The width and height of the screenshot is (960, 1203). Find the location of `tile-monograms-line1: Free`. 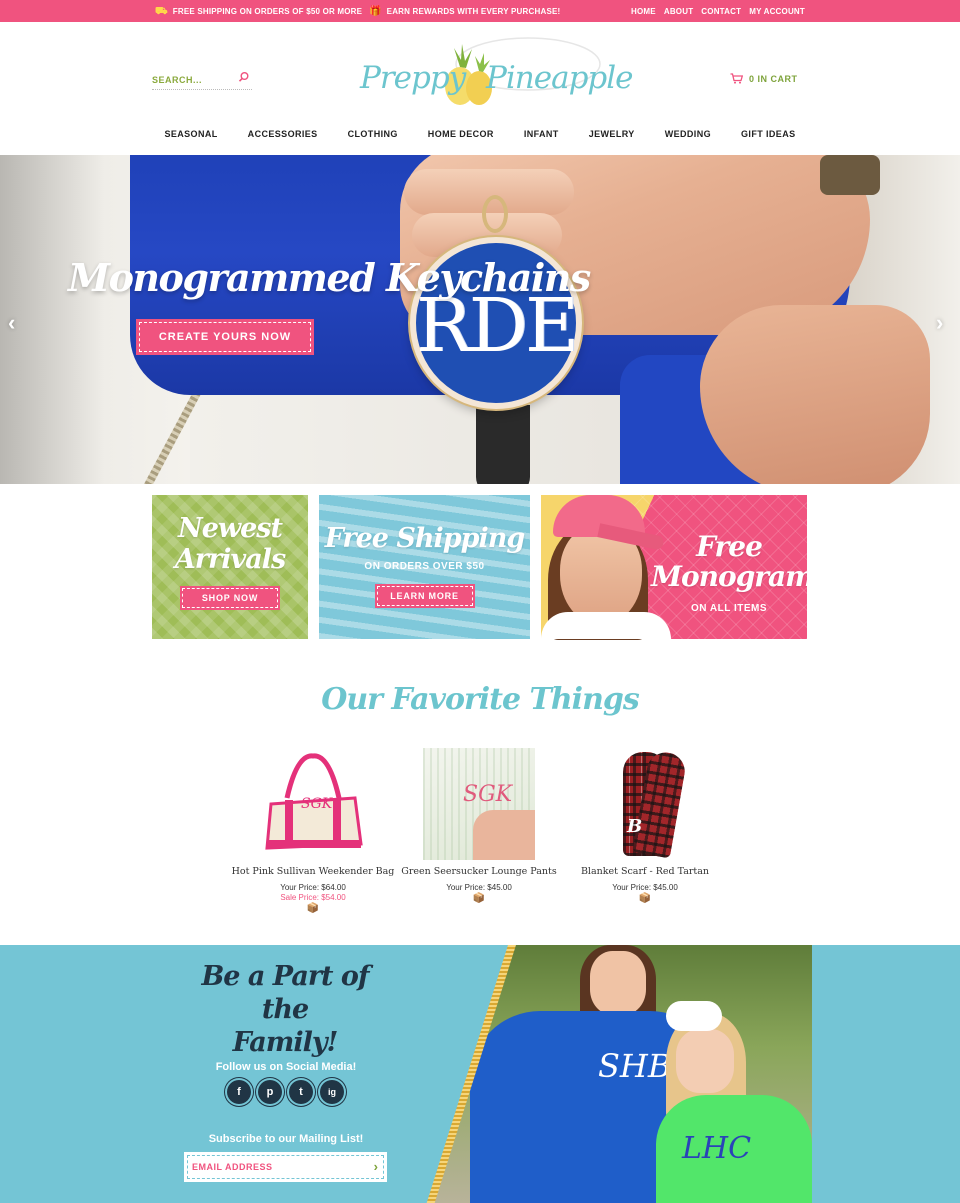

tile-monograms-line1: Free is located at coordinates (729, 546).